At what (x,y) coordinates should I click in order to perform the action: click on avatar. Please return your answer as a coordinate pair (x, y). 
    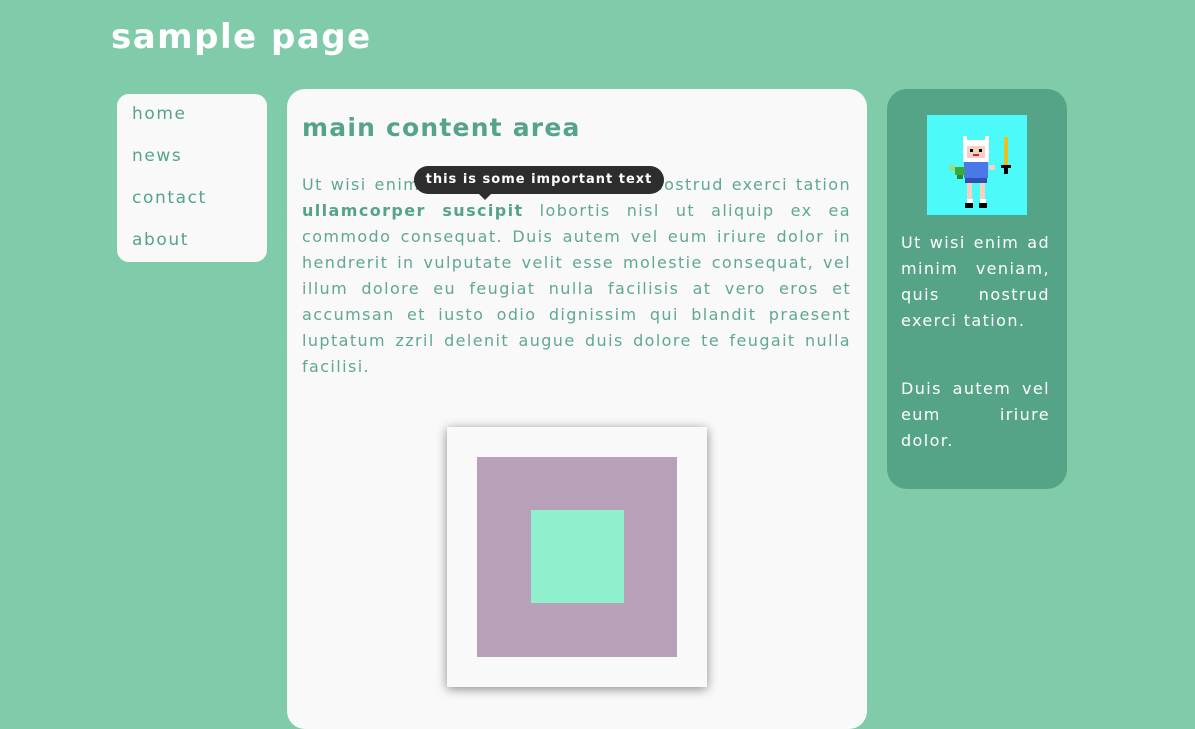
    Looking at the image, I should click on (977, 165).